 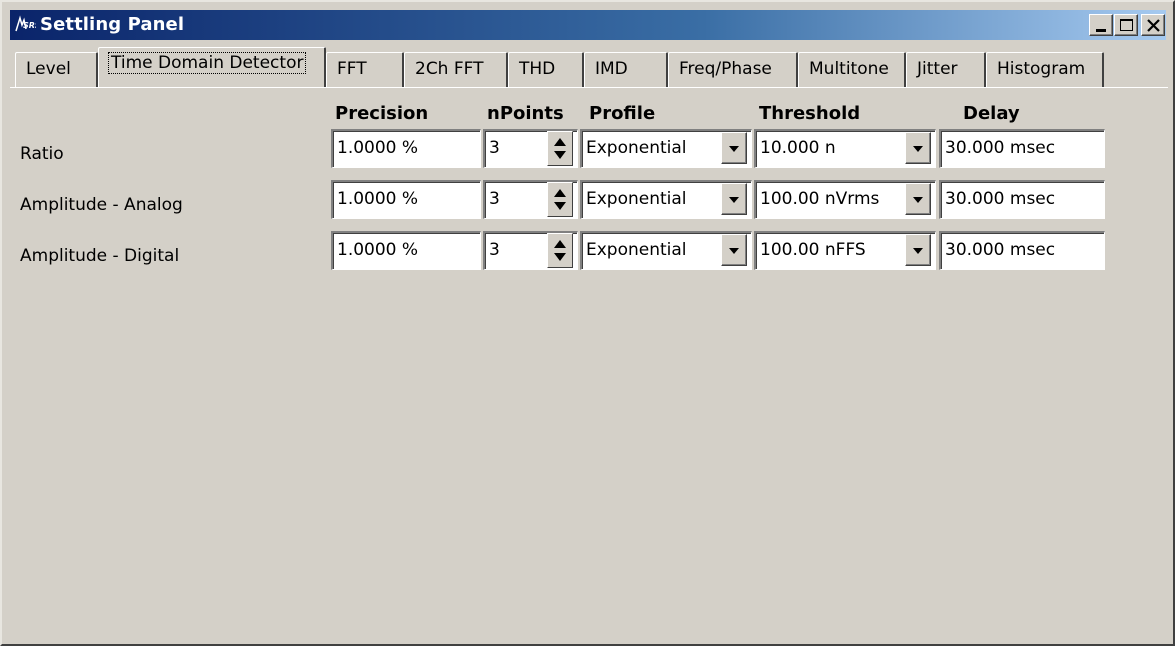 I want to click on tab-panel-border, so click(x=589, y=87).